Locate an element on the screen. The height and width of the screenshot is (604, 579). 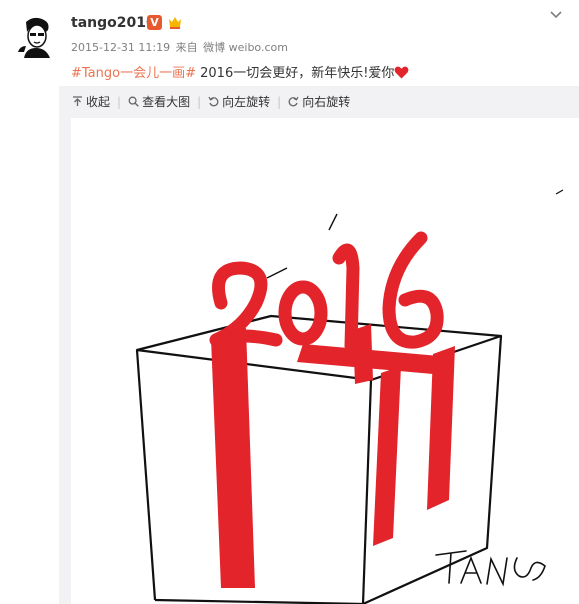
rotate-right-label: 向右旋转 is located at coordinates (326, 102).